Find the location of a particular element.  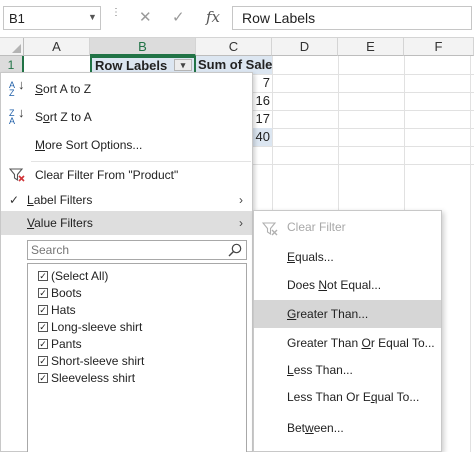

insert-function-icon: fx is located at coordinates (213, 17).